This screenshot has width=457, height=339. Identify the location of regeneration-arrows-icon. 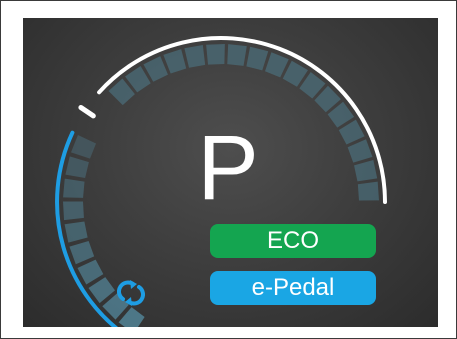
(131, 293).